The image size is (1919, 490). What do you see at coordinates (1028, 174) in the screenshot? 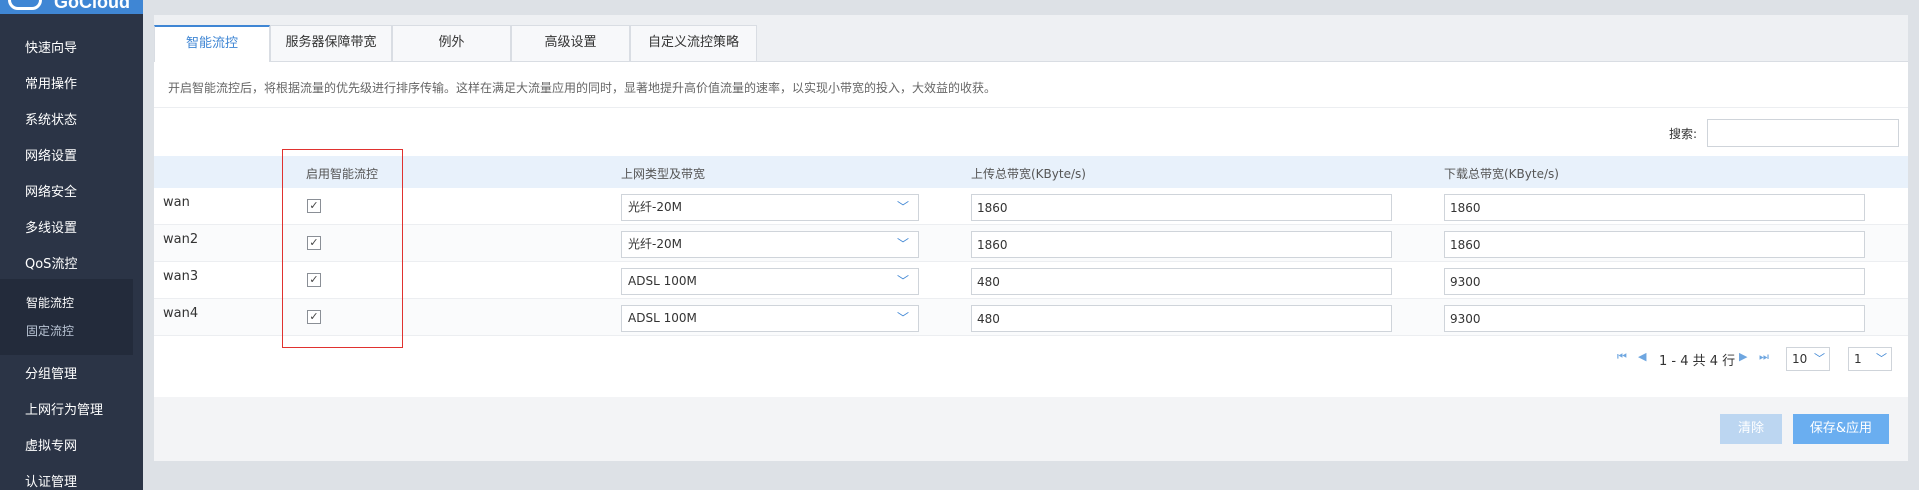
I see `header-upload: 上传总带宽(KByte/s)` at bounding box center [1028, 174].